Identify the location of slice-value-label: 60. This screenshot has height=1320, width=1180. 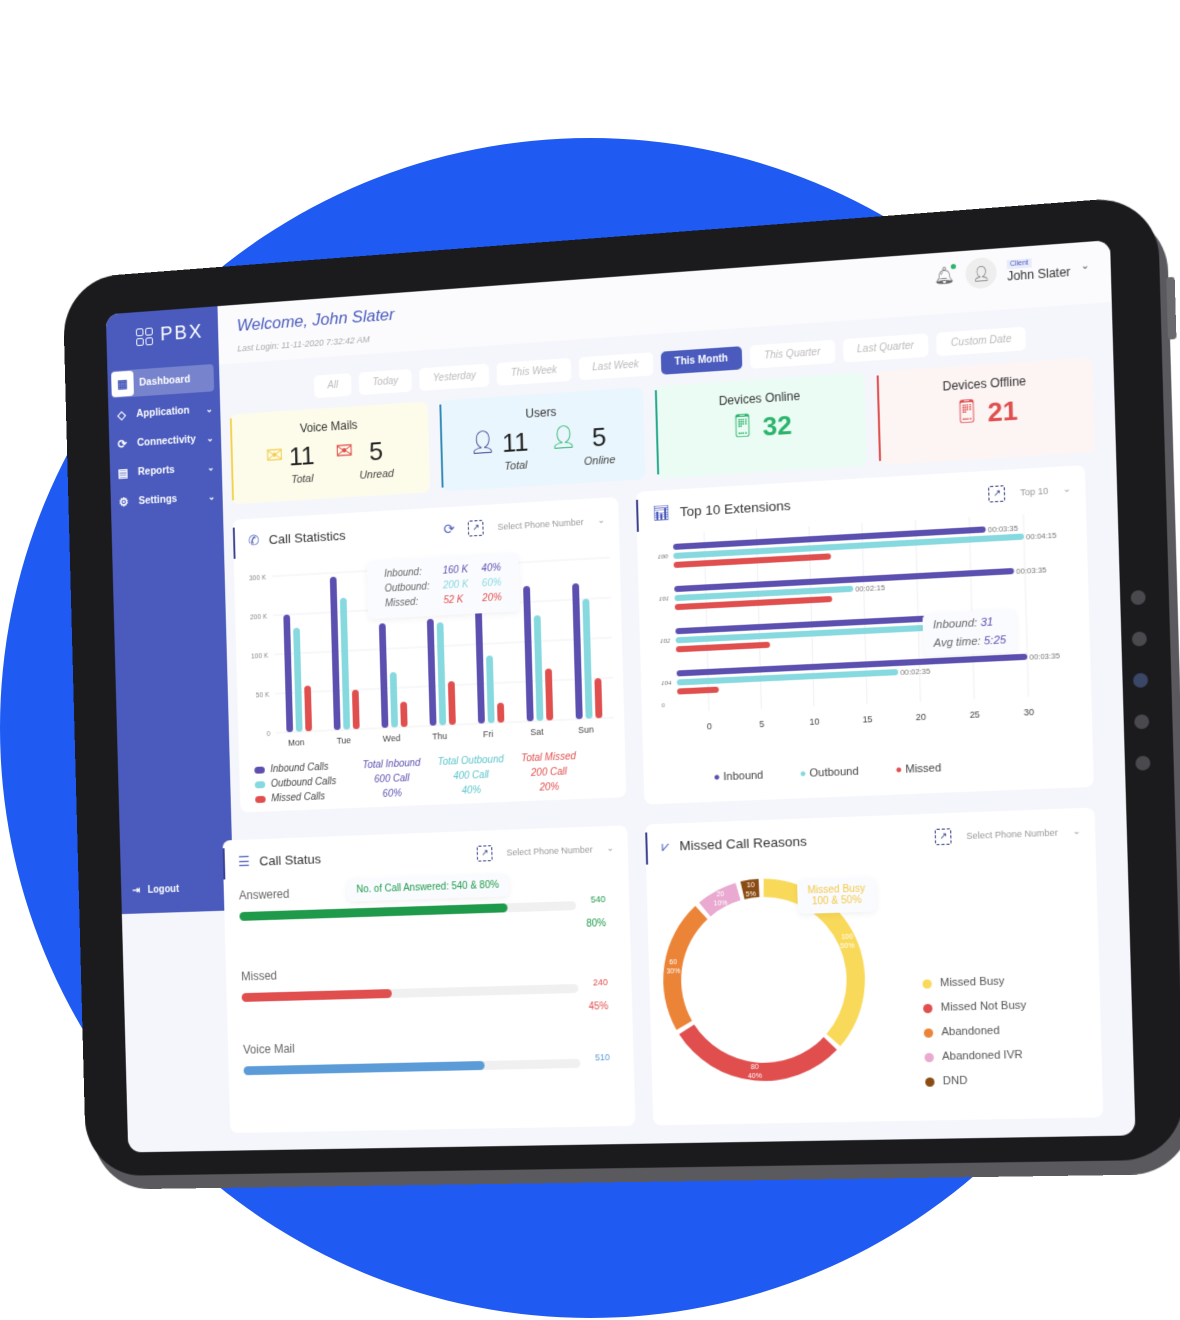
(673, 962).